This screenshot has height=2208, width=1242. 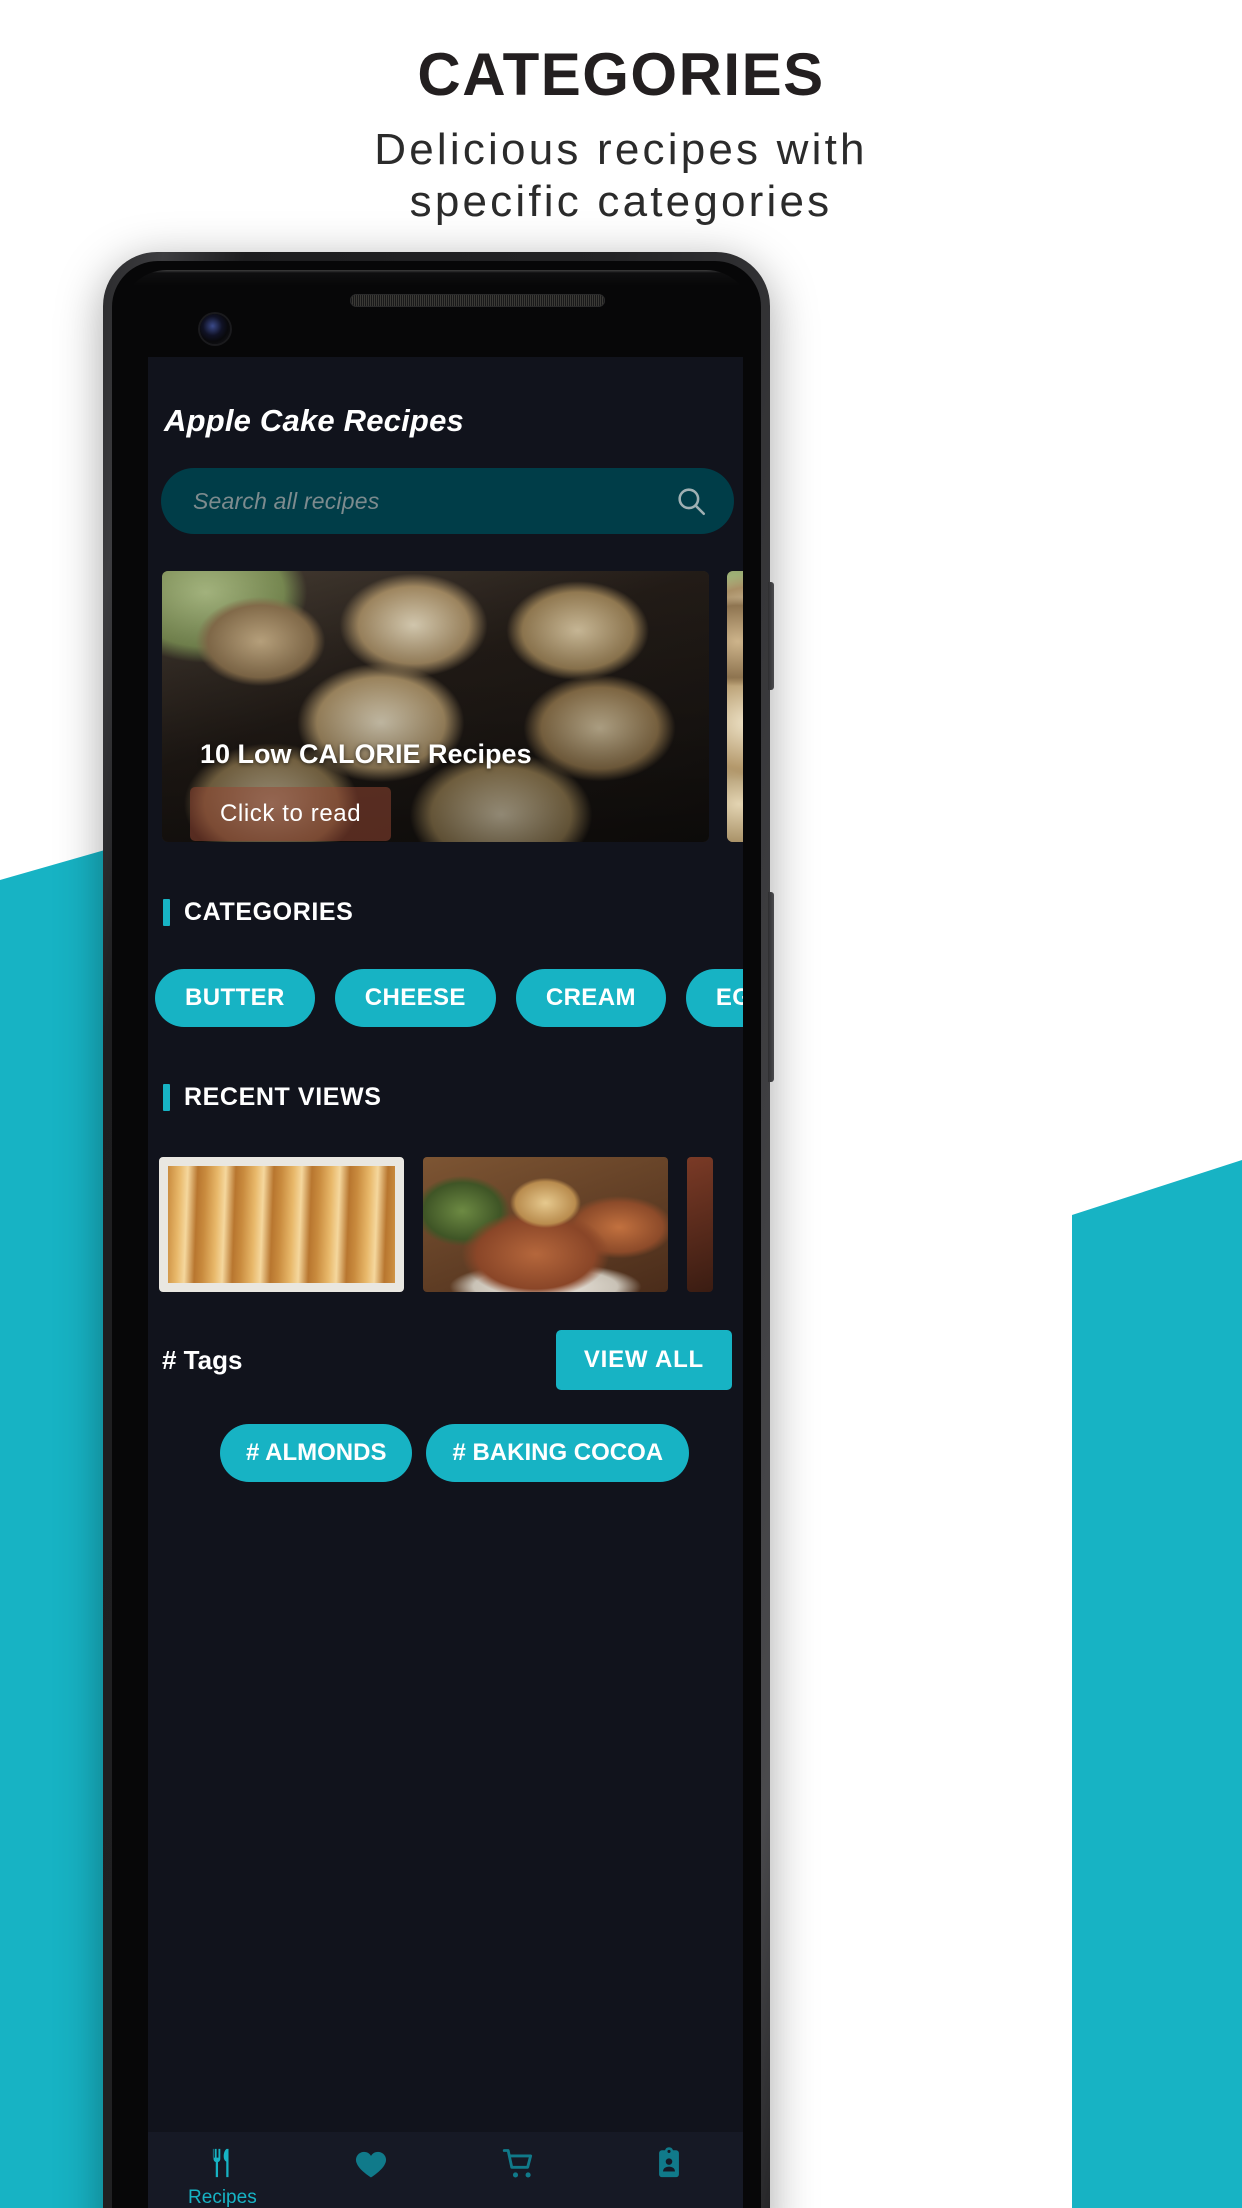 What do you see at coordinates (700, 1224) in the screenshot?
I see `recent-card-peek` at bounding box center [700, 1224].